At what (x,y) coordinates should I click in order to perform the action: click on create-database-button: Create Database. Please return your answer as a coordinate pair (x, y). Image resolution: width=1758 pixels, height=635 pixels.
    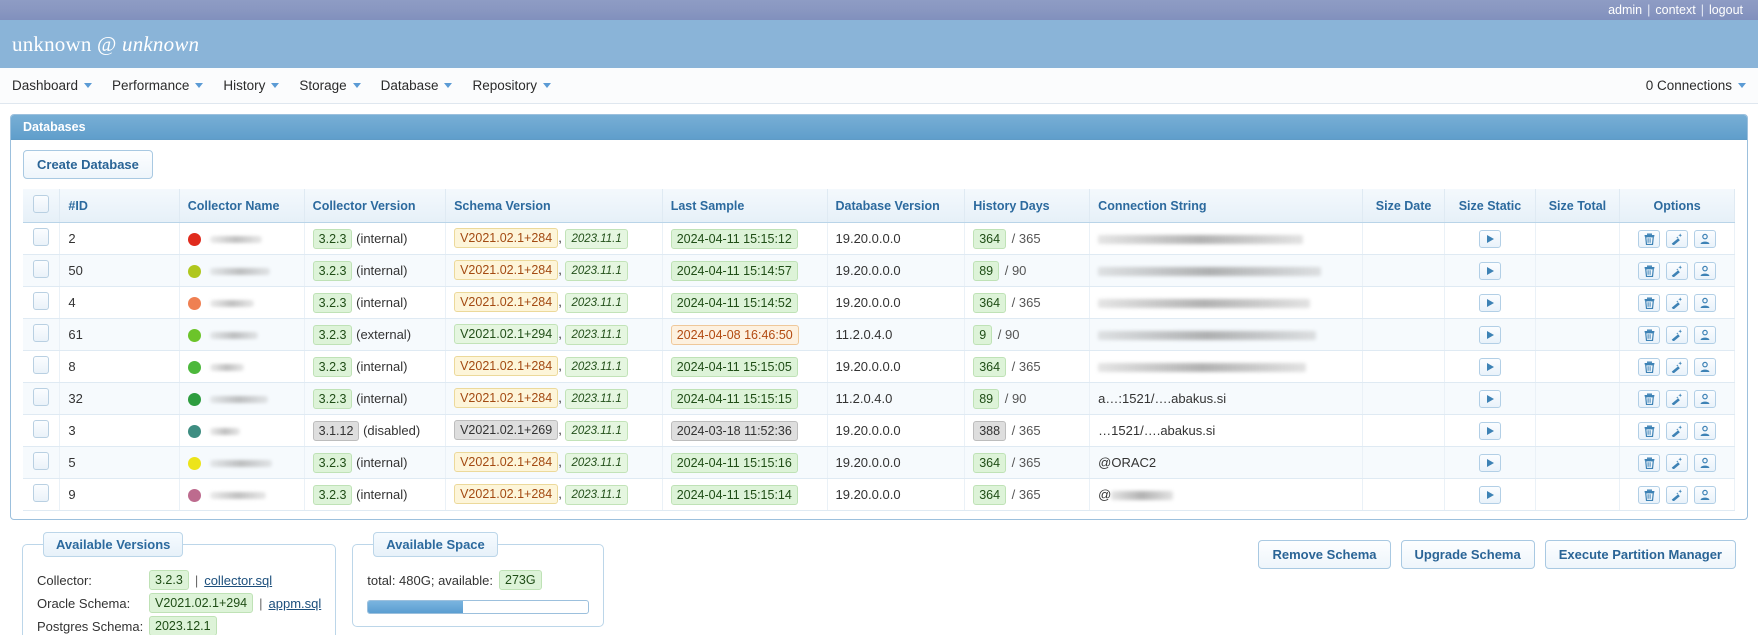
    Looking at the image, I should click on (88, 164).